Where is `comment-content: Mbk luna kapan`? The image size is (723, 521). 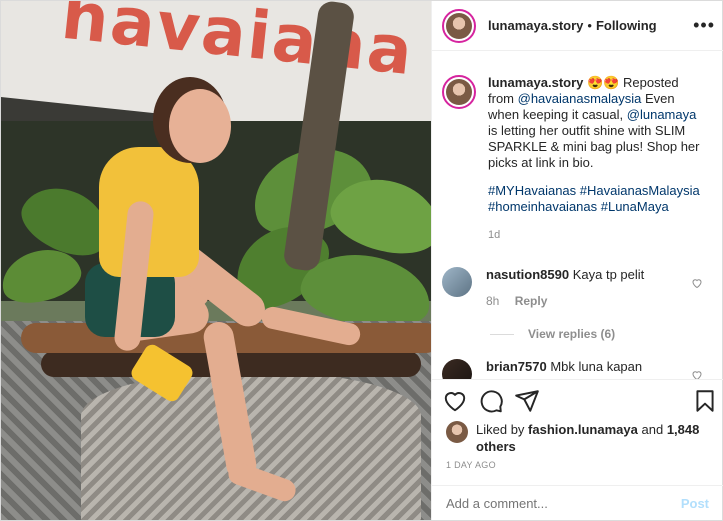
comment-content: Mbk luna kapan is located at coordinates (596, 366).